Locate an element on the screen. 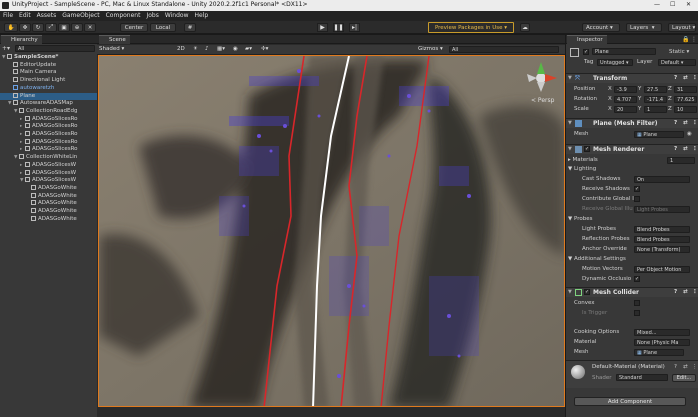  rect-tool-icon: ▣ is located at coordinates (64, 27).